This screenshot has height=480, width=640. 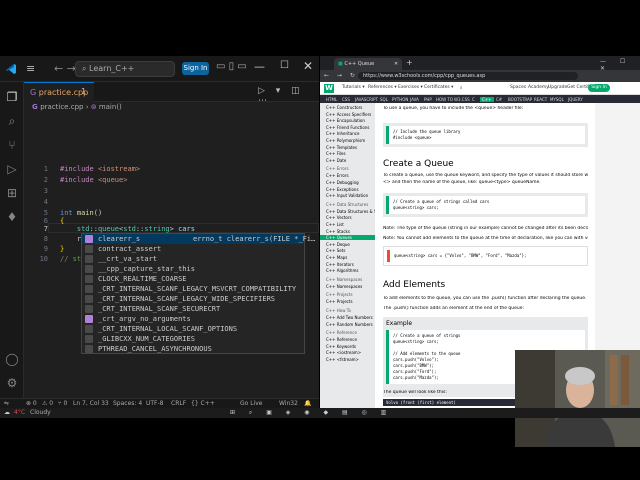 I want to click on nav-upgrade: Upgrade, so click(x=557, y=87).